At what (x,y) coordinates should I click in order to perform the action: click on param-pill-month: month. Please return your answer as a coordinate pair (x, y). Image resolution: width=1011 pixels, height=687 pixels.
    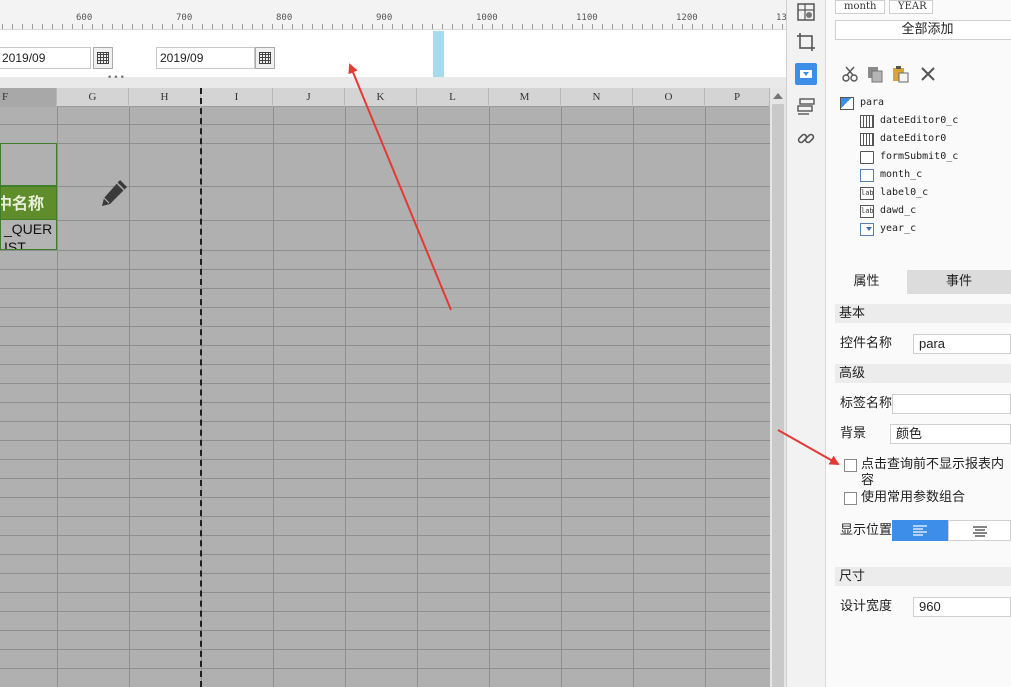
    Looking at the image, I should click on (860, 7).